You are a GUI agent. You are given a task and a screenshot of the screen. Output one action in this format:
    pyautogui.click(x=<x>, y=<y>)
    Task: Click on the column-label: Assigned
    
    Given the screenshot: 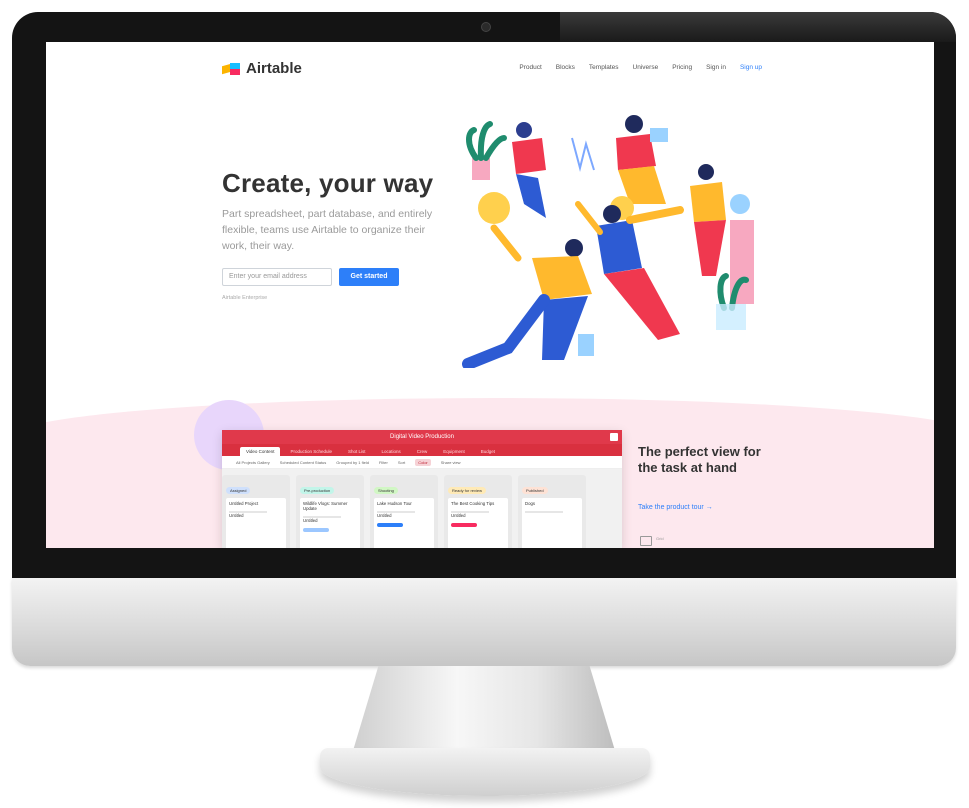 What is the action you would take?
    pyautogui.click(x=238, y=490)
    